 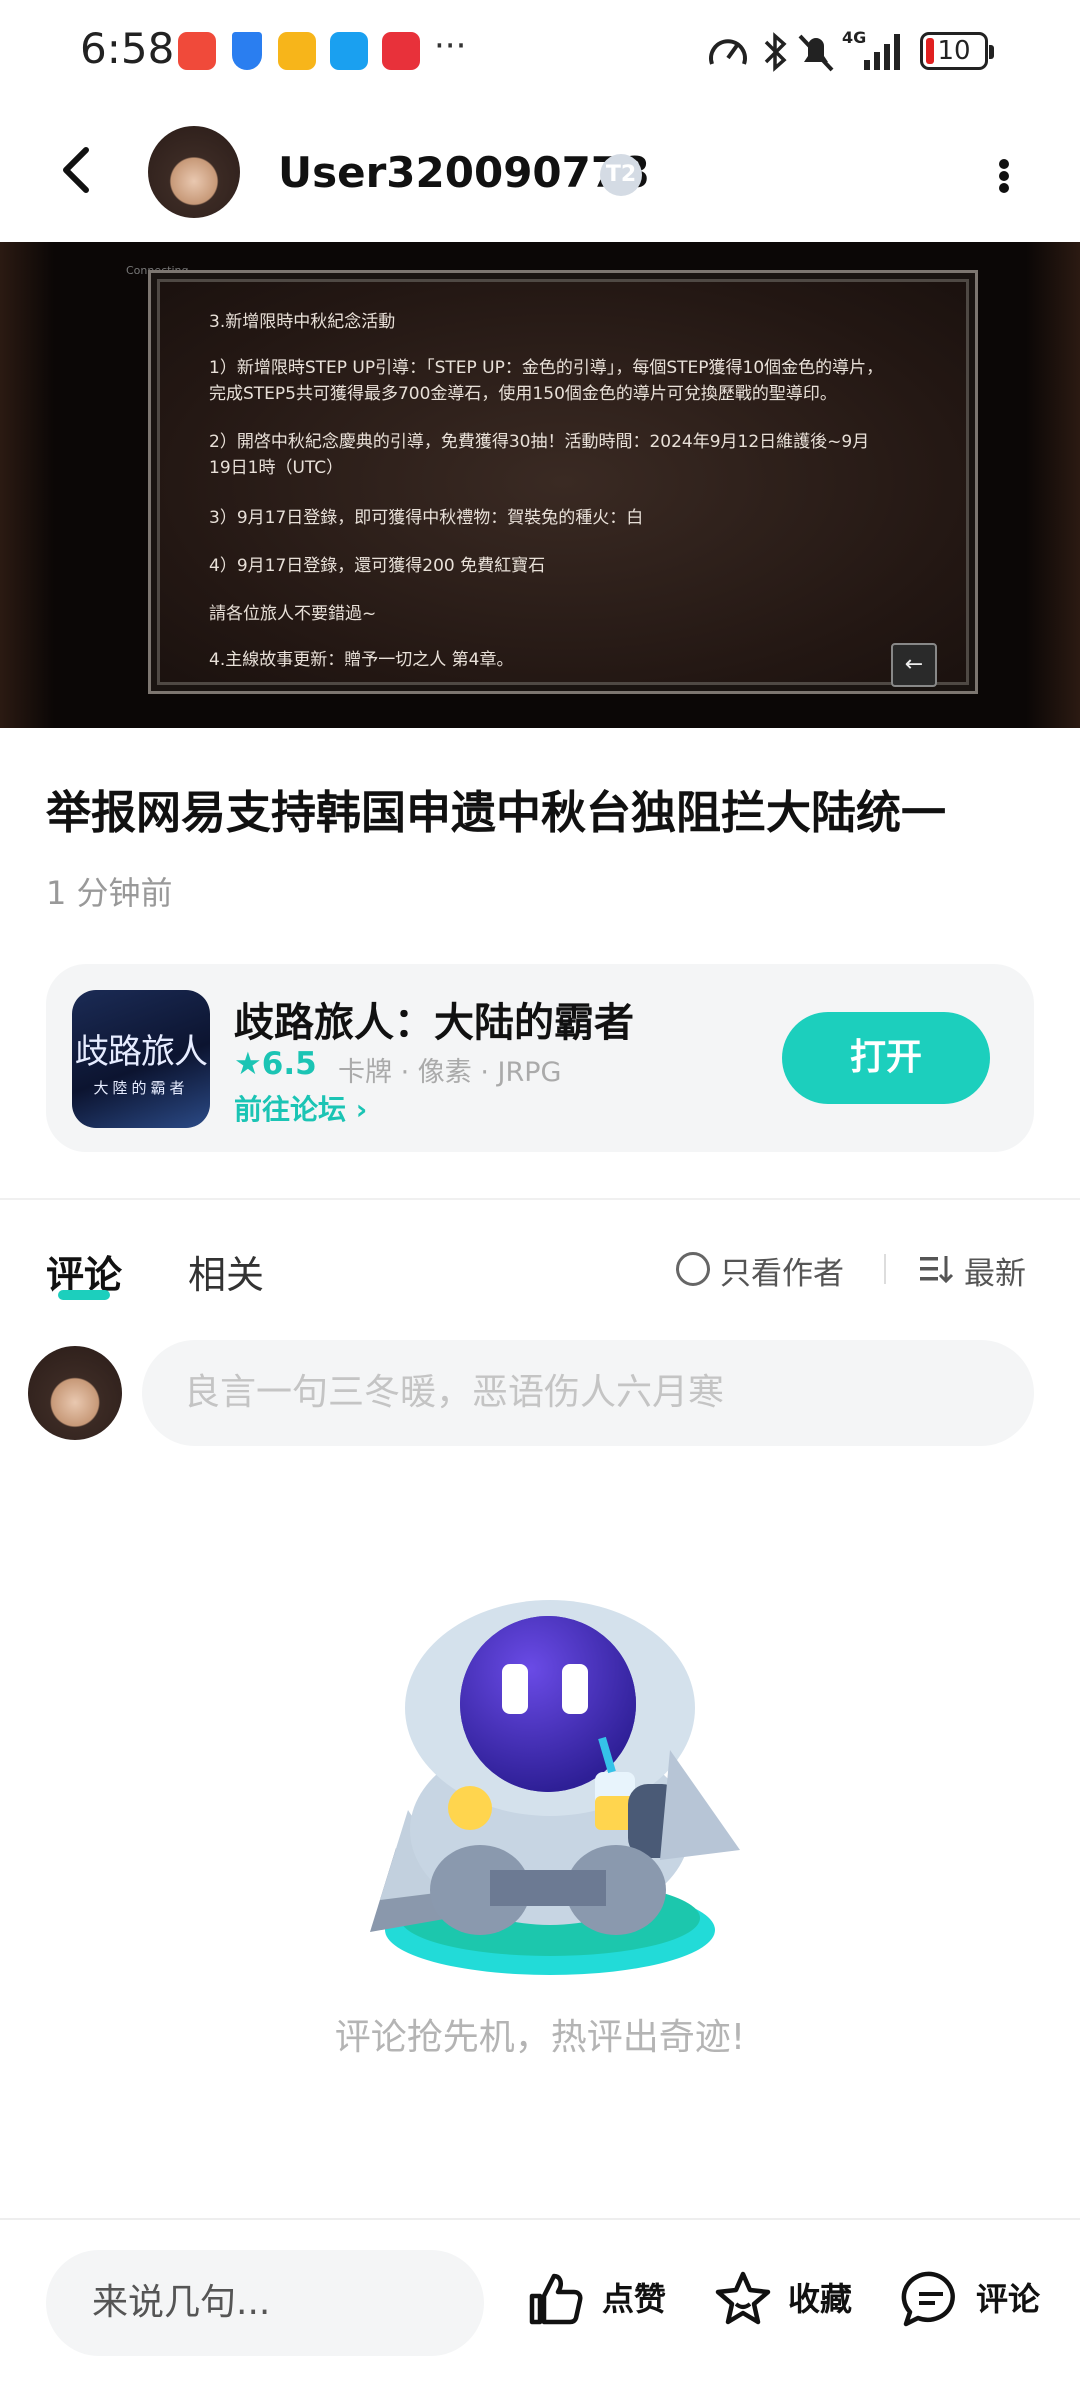 What do you see at coordinates (357, 1109) in the screenshot?
I see `chevron-right-icon: ›` at bounding box center [357, 1109].